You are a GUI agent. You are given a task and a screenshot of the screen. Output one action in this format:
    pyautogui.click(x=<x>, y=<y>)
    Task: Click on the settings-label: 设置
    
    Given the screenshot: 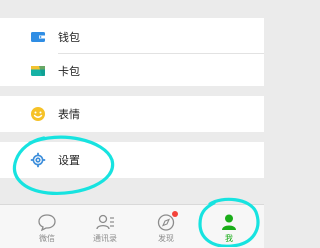 What is the action you would take?
    pyautogui.click(x=69, y=160)
    